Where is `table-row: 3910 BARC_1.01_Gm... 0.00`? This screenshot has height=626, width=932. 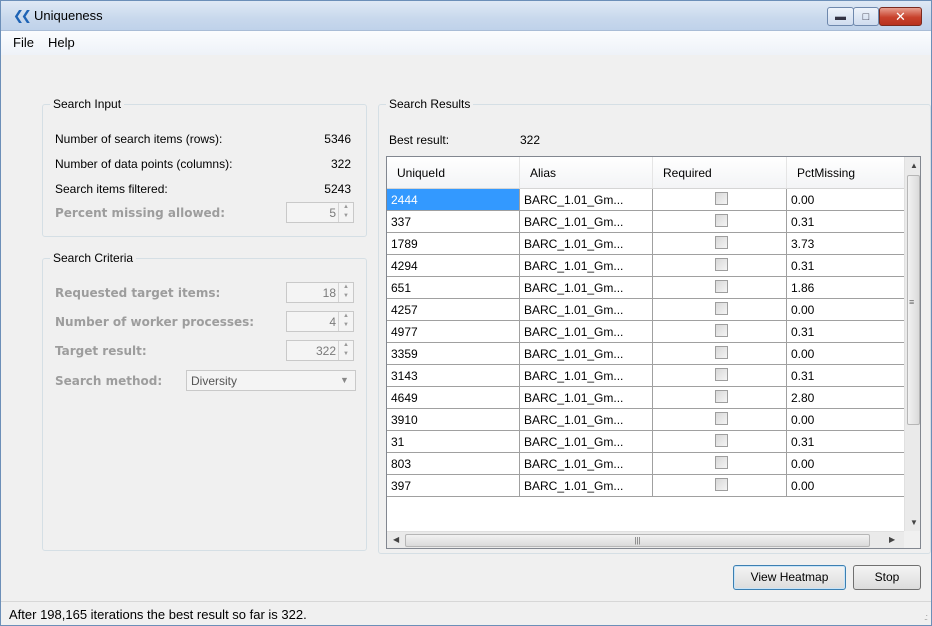 table-row: 3910 BARC_1.01_Gm... 0.00 is located at coordinates (646, 420).